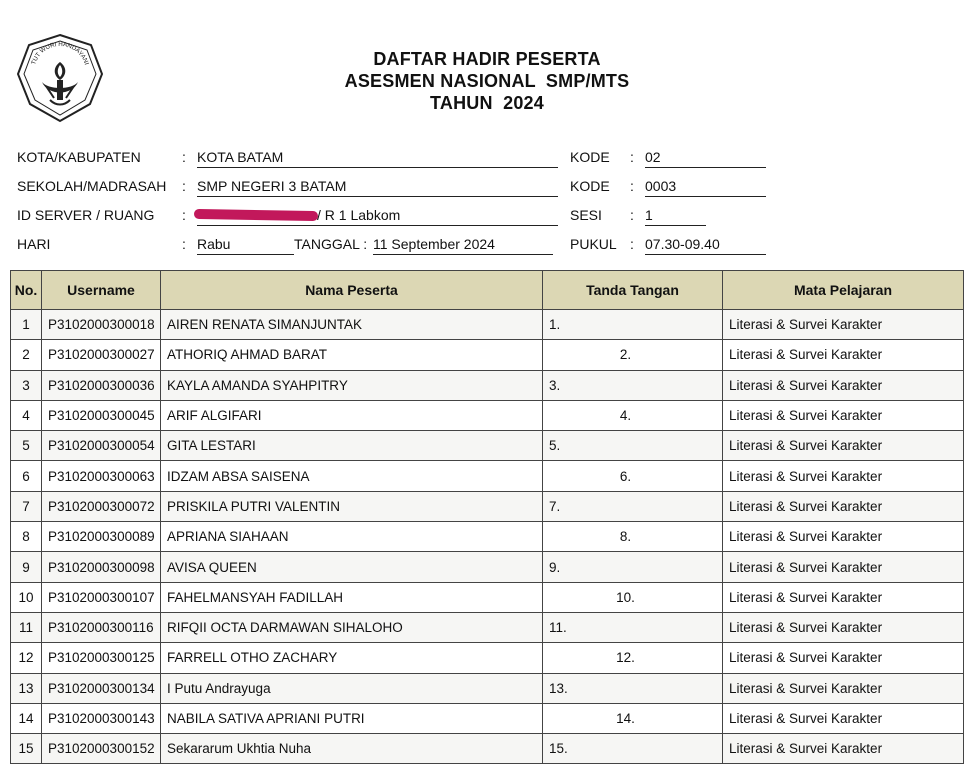  What do you see at coordinates (351, 355) in the screenshot?
I see `row-nama: ATHORIQ AHMAD BARAT` at bounding box center [351, 355].